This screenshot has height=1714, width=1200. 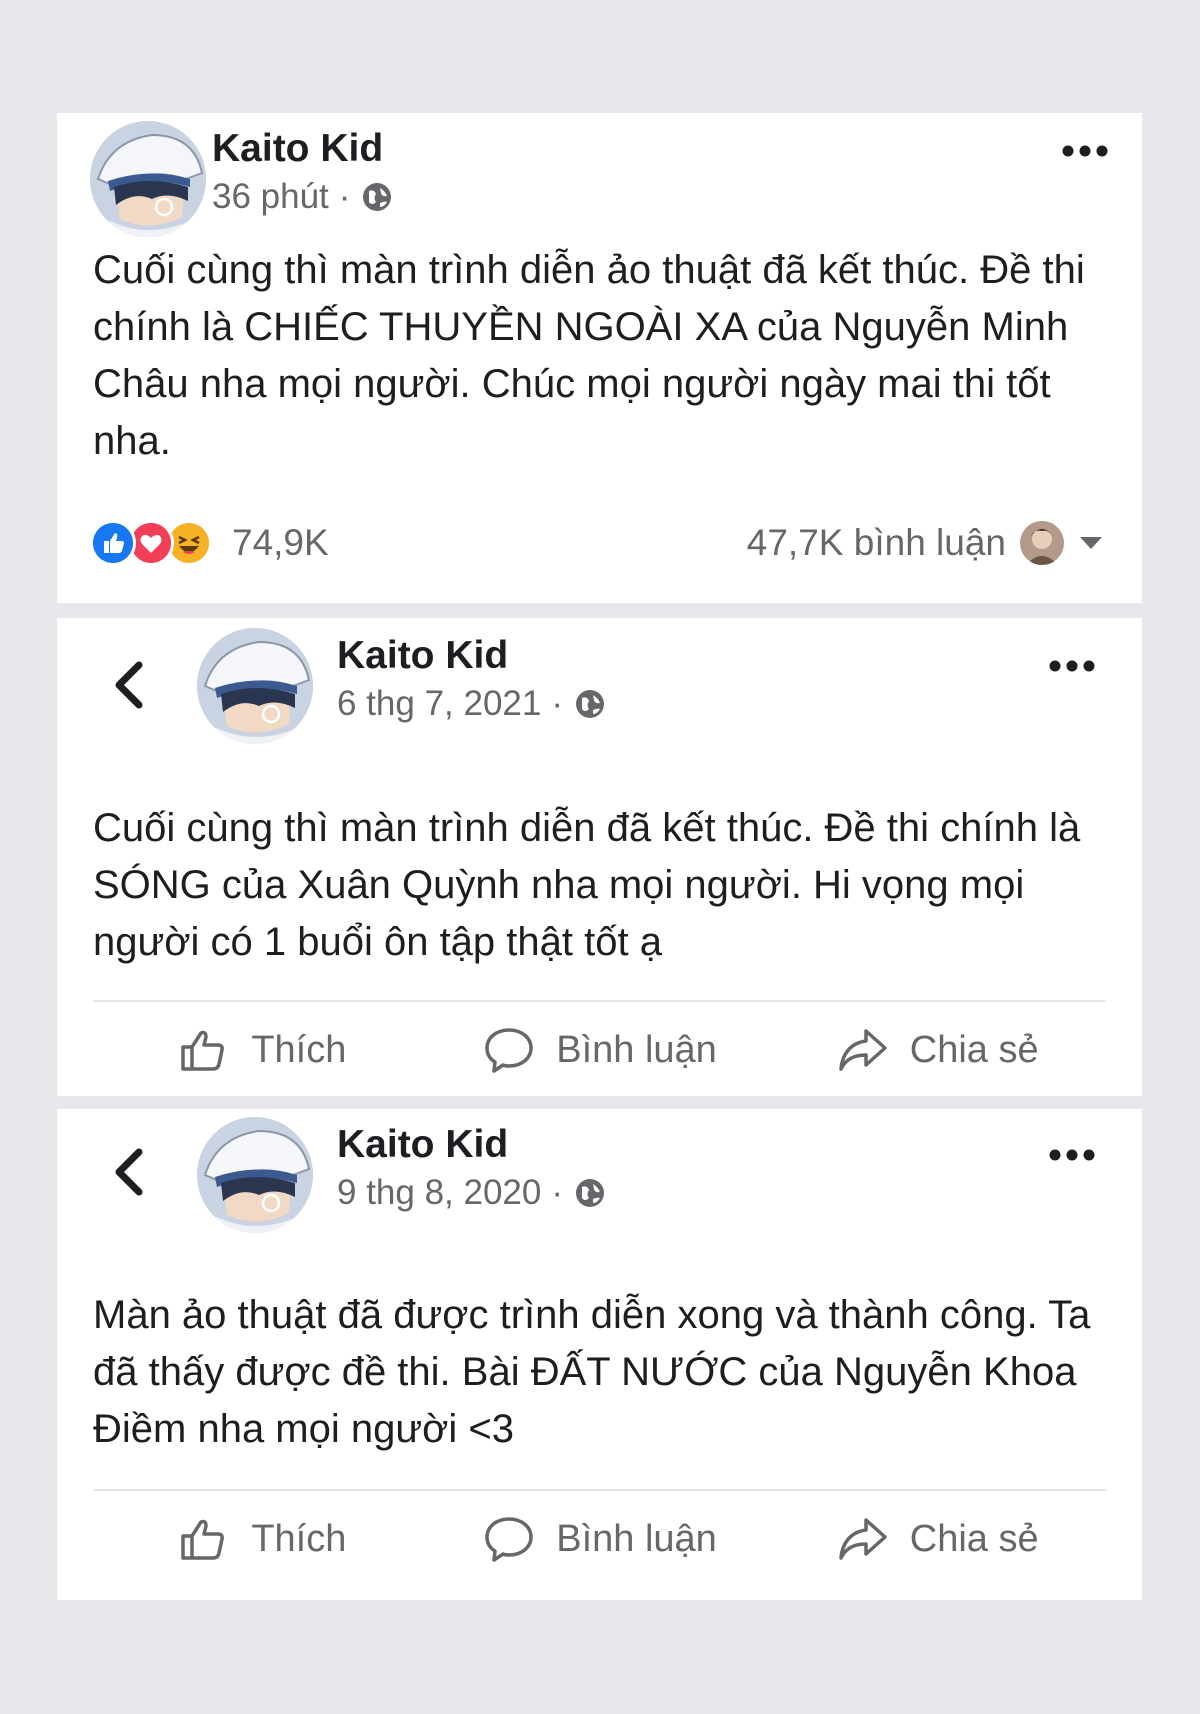 I want to click on post-meta: 36 phút ·, so click(x=303, y=197).